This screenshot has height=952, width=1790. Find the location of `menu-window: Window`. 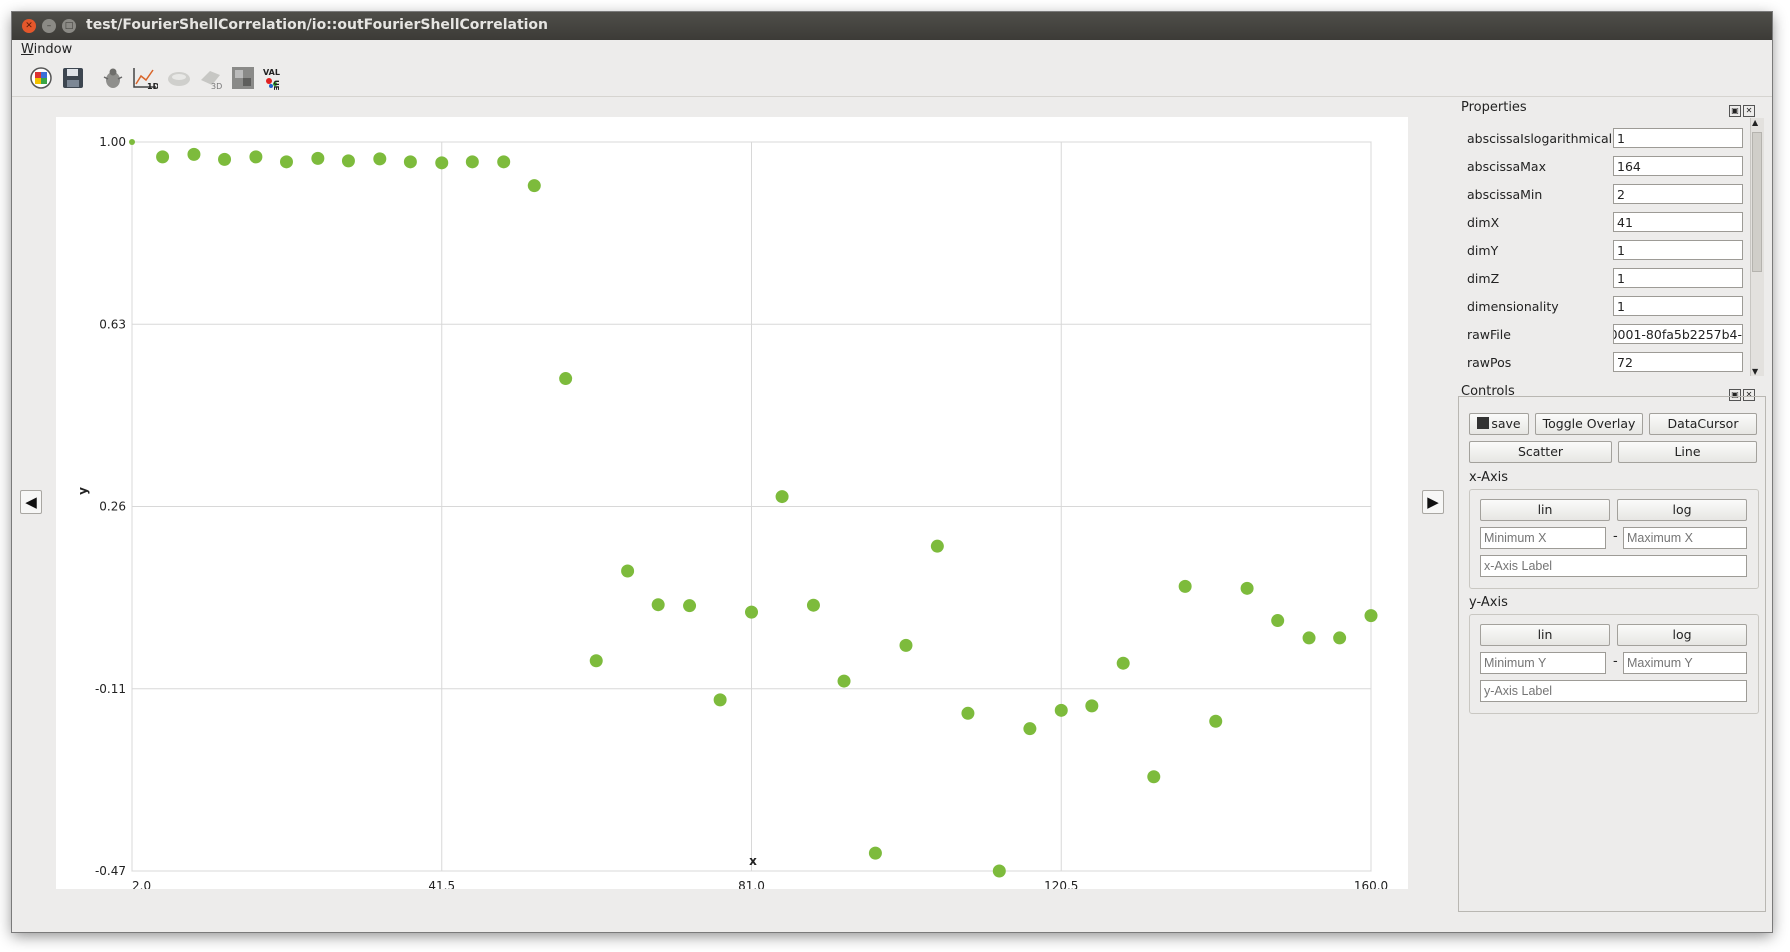

menu-window: Window is located at coordinates (46, 49).